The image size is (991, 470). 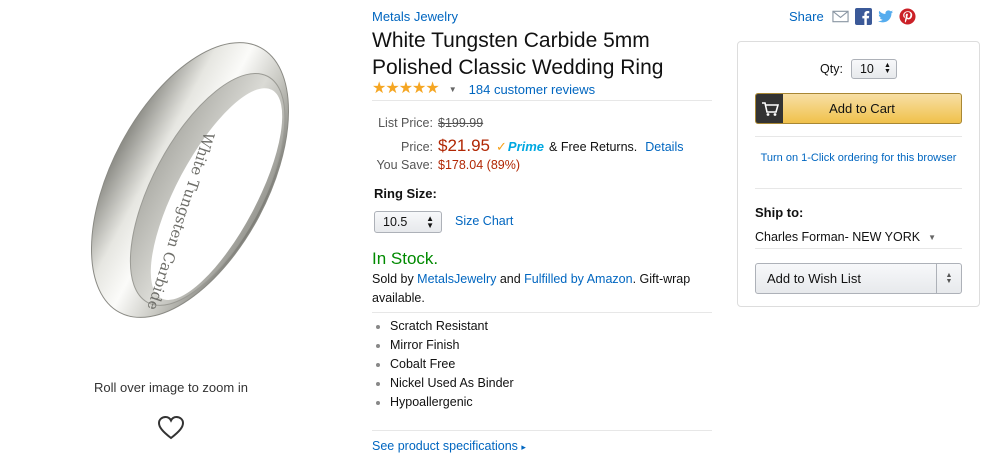 What do you see at coordinates (171, 387) in the screenshot?
I see `zoom-hint: Roll over image to zoom in` at bounding box center [171, 387].